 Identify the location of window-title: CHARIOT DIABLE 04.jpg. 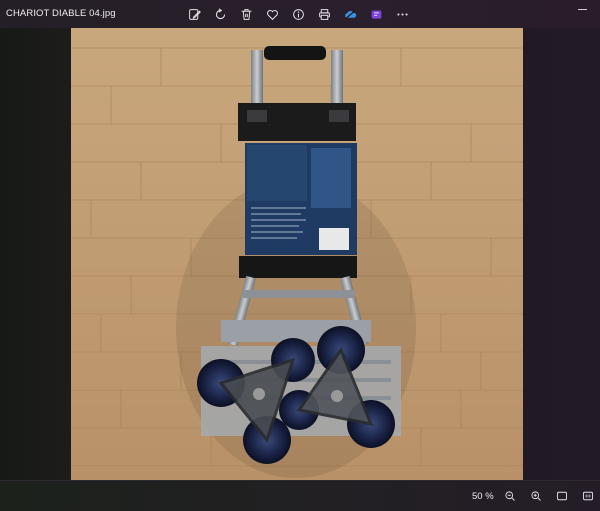
(61, 13).